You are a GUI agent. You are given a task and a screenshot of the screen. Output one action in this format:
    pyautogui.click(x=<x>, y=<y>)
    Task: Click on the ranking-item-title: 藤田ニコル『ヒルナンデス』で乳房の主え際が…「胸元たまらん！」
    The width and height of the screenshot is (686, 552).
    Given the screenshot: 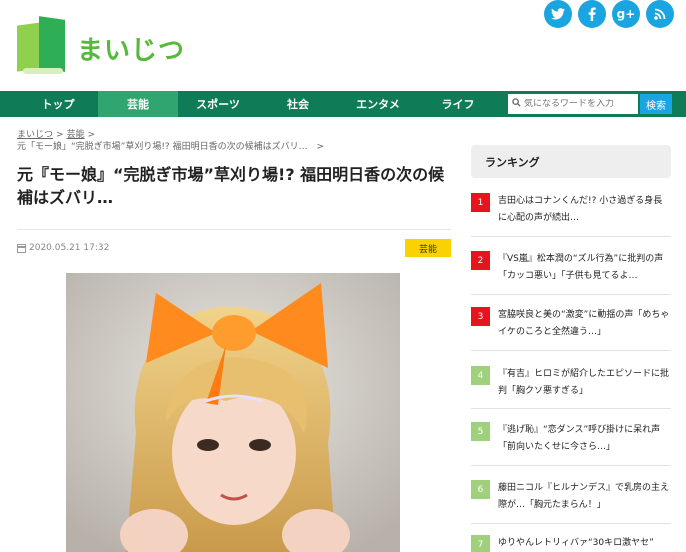 What is the action you would take?
    pyautogui.click(x=584, y=497)
    